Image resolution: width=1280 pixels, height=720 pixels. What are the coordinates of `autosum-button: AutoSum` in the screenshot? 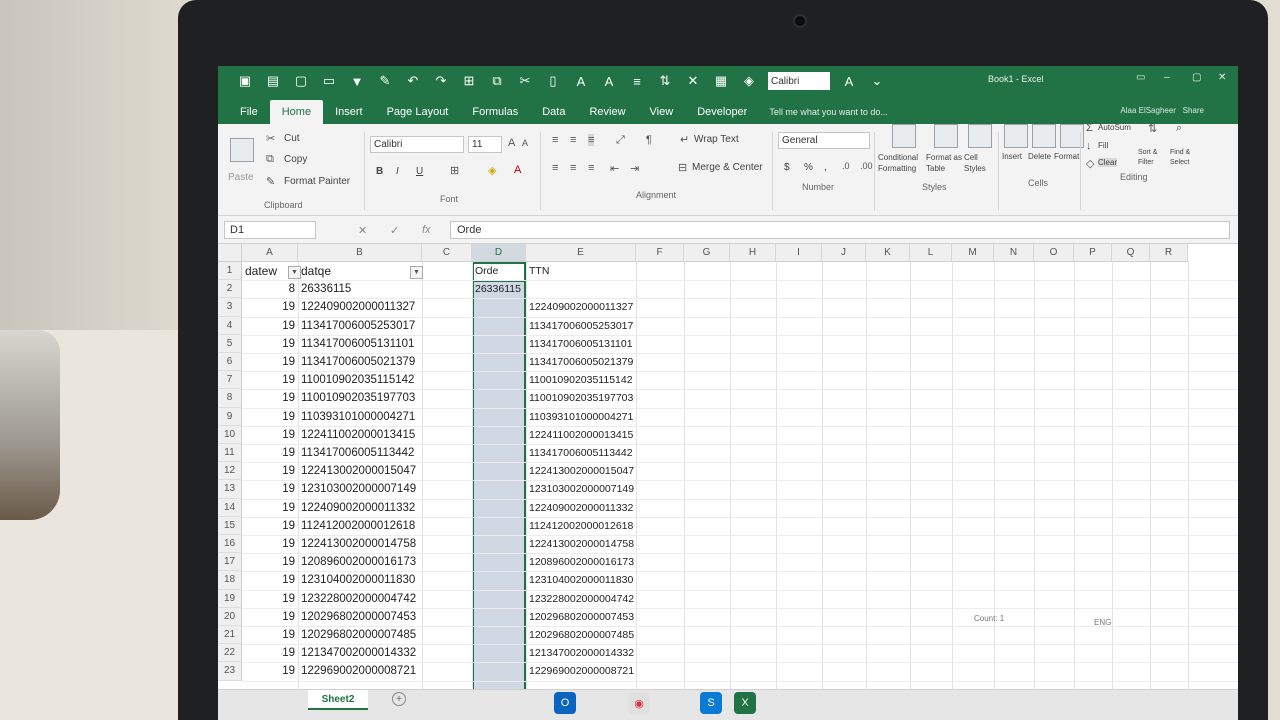 It's located at (1114, 127).